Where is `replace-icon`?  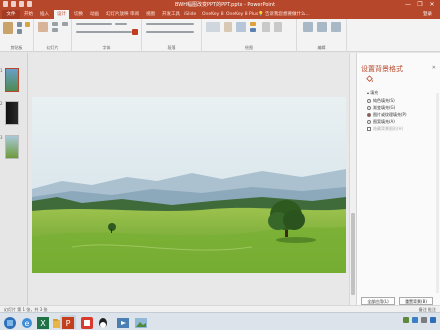 replace-icon is located at coordinates (322, 27).